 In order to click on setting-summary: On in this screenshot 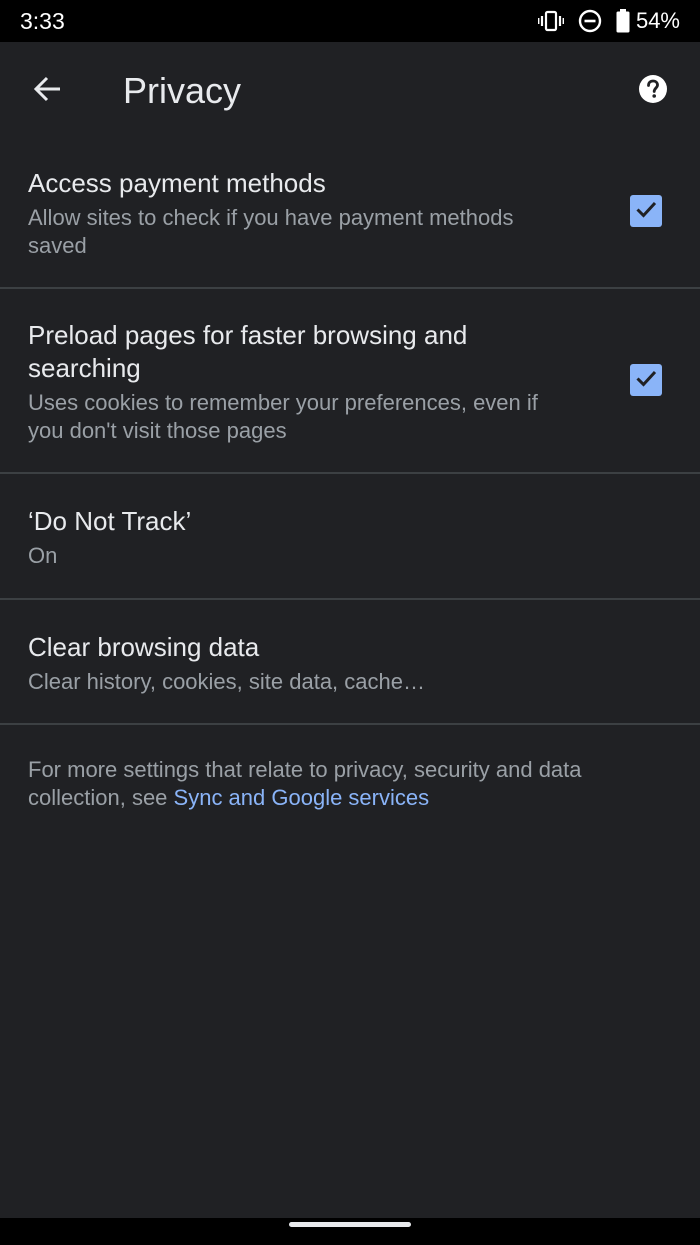, I will do `click(43, 555)`.